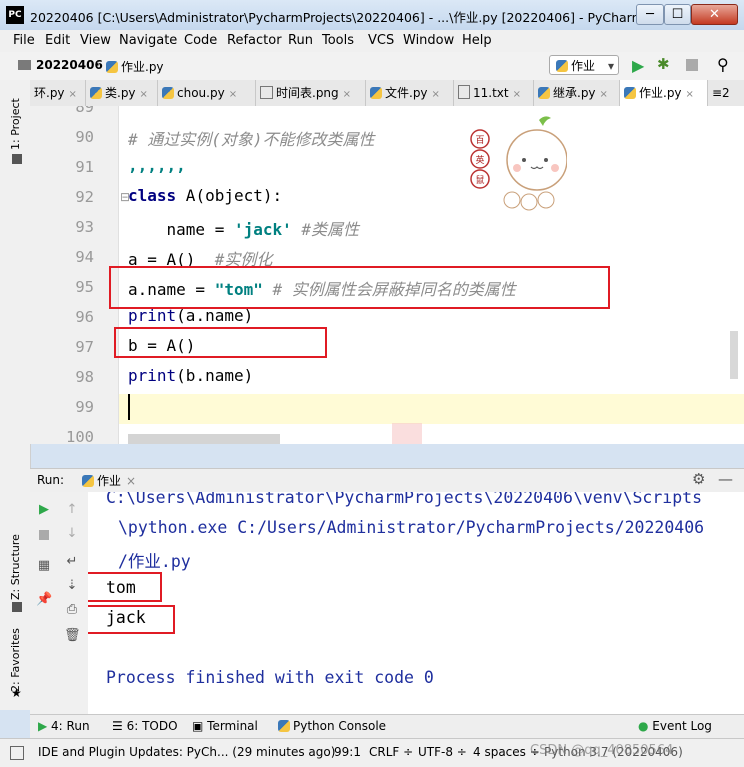  I want to click on caret-position: 99:1, so click(347, 752).